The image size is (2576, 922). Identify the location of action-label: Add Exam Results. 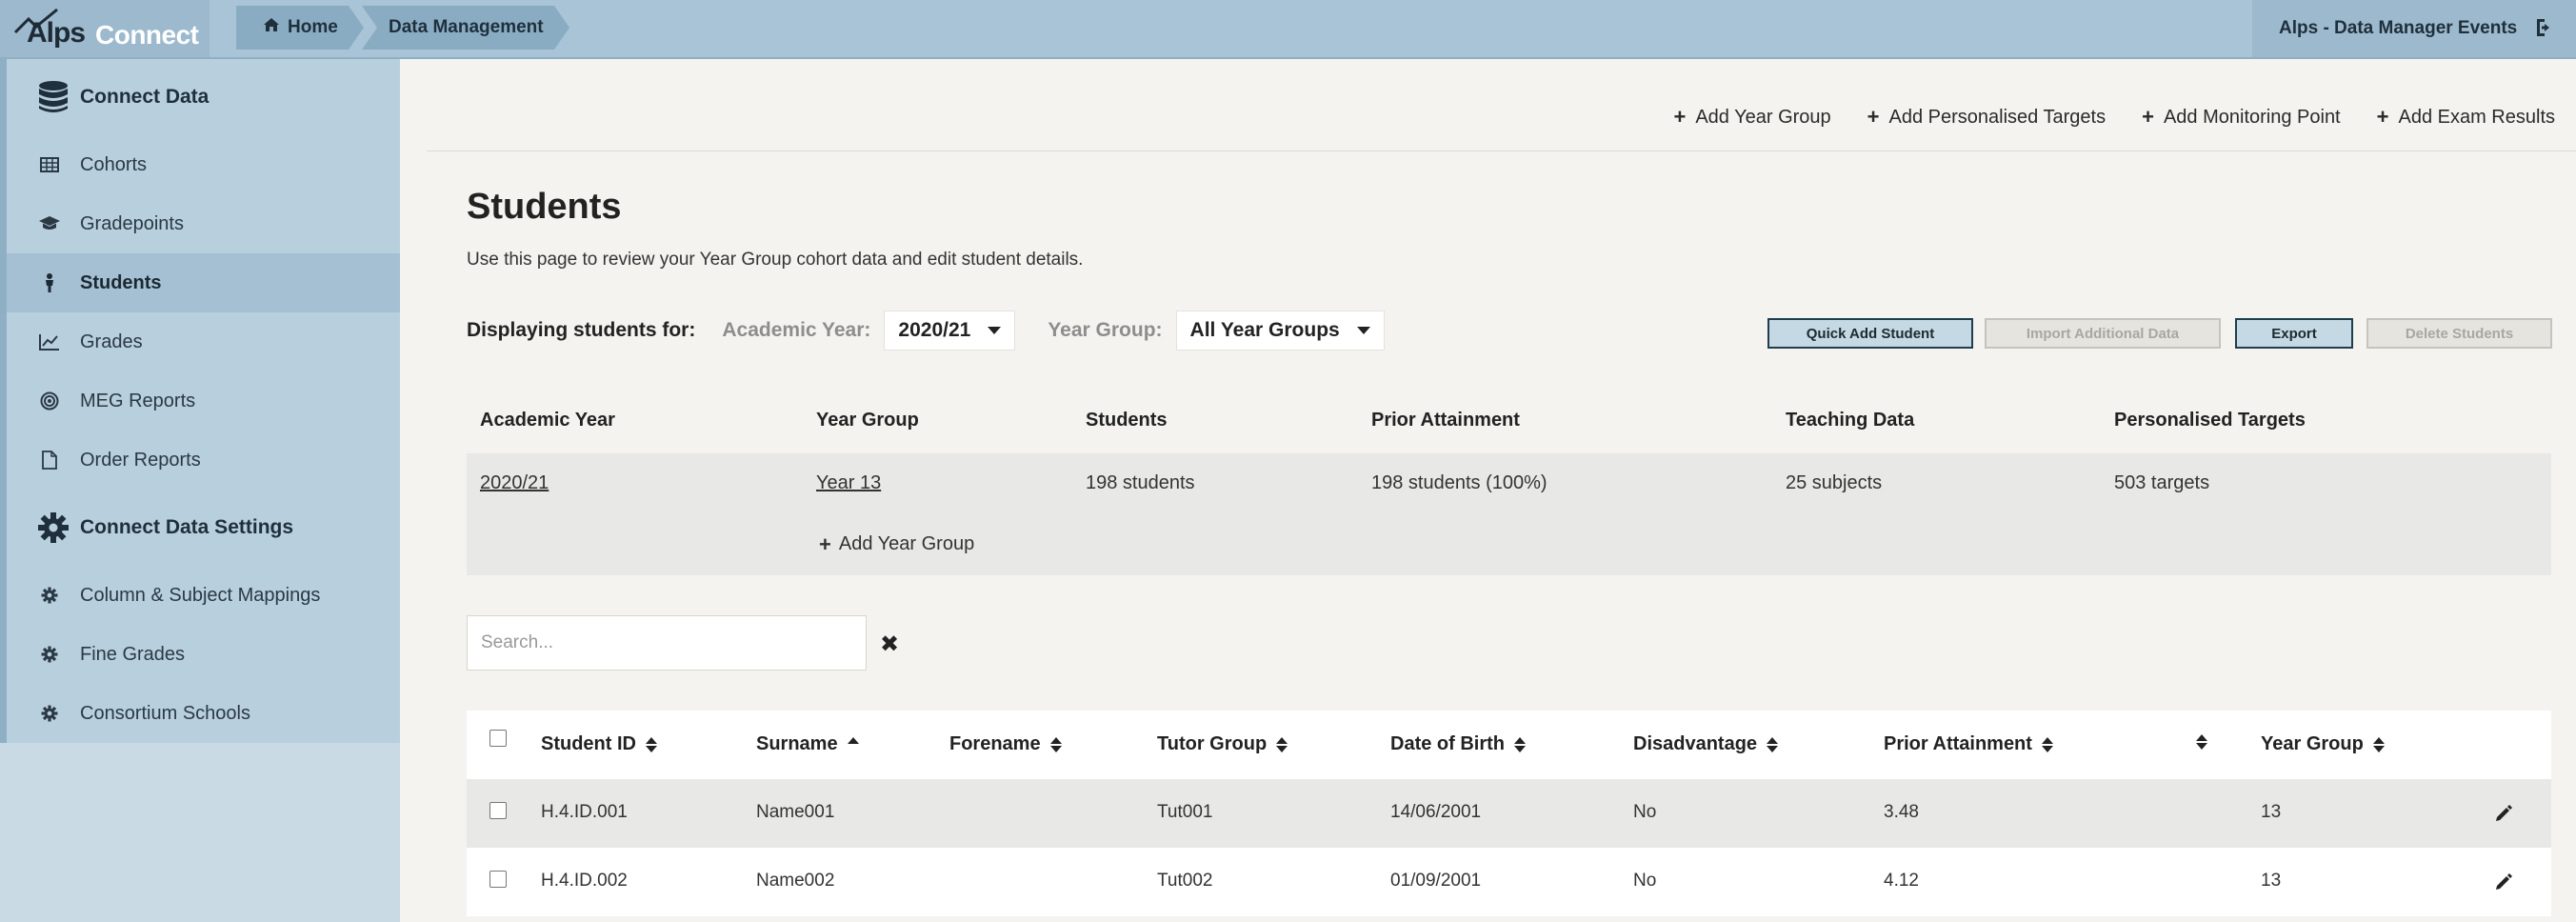
(2476, 117).